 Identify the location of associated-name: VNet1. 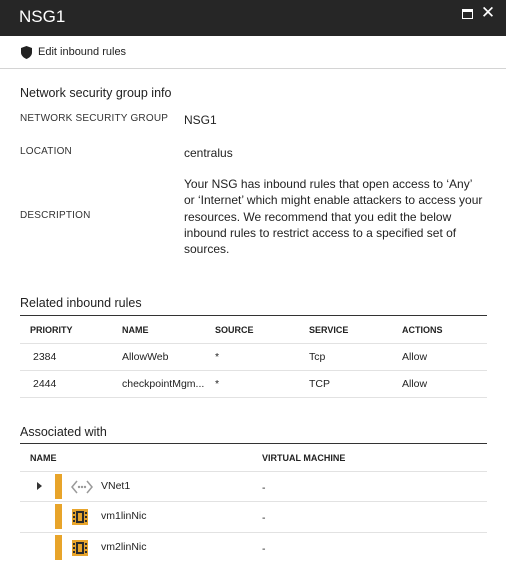
(115, 486).